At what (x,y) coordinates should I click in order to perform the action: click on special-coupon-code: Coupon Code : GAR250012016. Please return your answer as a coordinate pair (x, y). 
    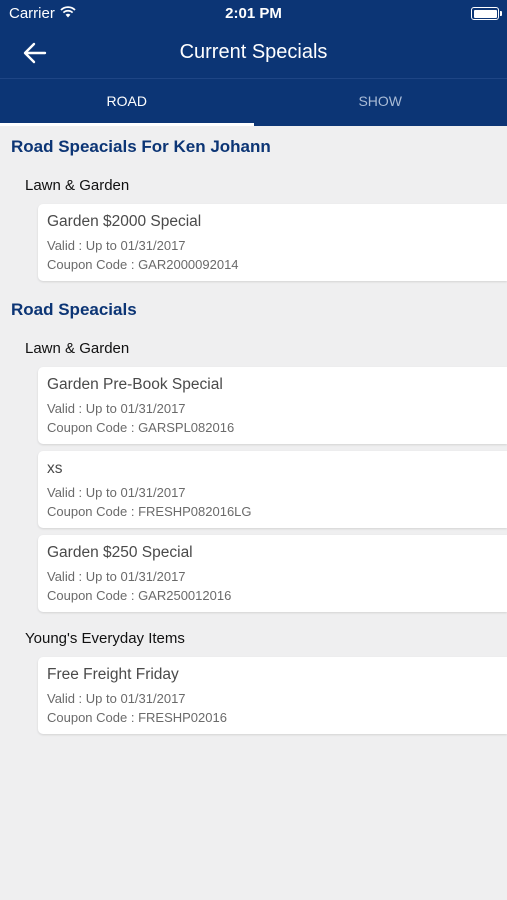
    Looking at the image, I should click on (139, 595).